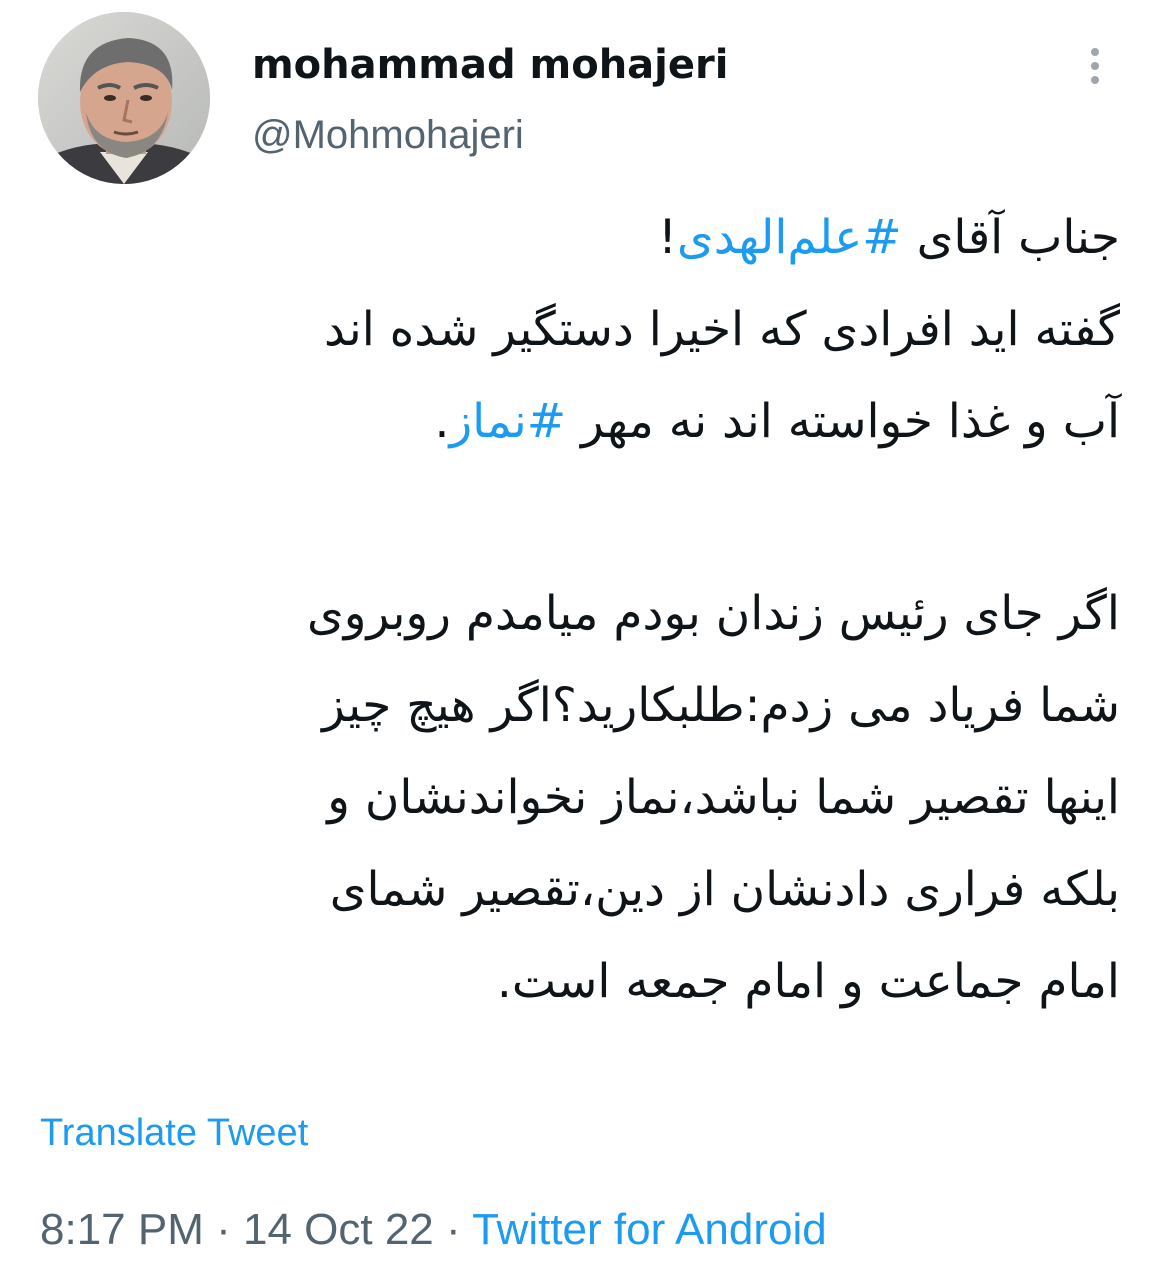 The width and height of the screenshot is (1157, 1280). Describe the element at coordinates (174, 1133) in the screenshot. I see `translate-tweet-link: Translate Tweet` at that location.